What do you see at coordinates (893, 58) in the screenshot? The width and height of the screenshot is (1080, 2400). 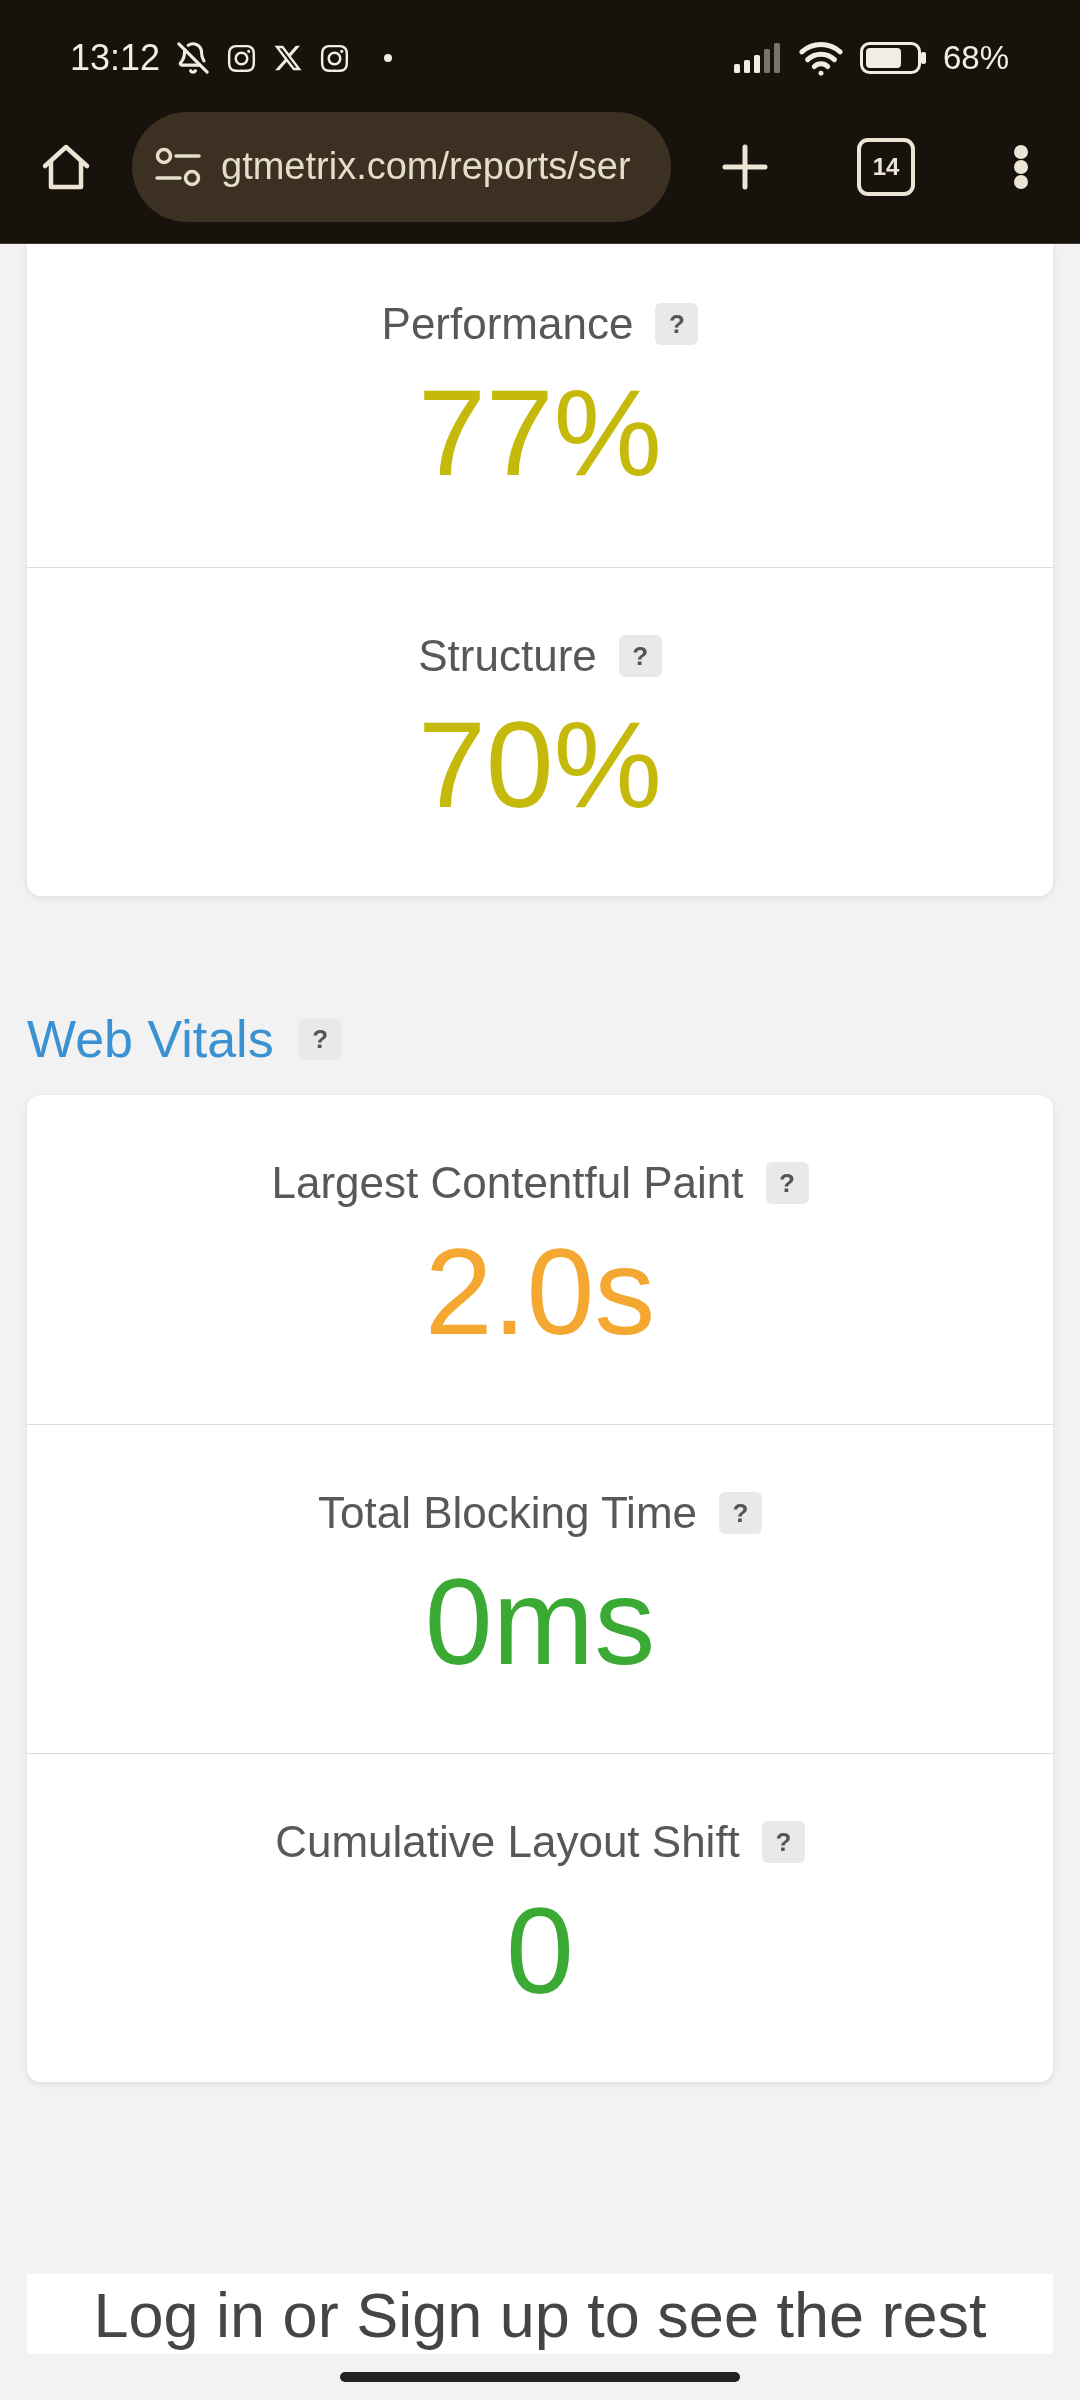 I see `battery-icon` at bounding box center [893, 58].